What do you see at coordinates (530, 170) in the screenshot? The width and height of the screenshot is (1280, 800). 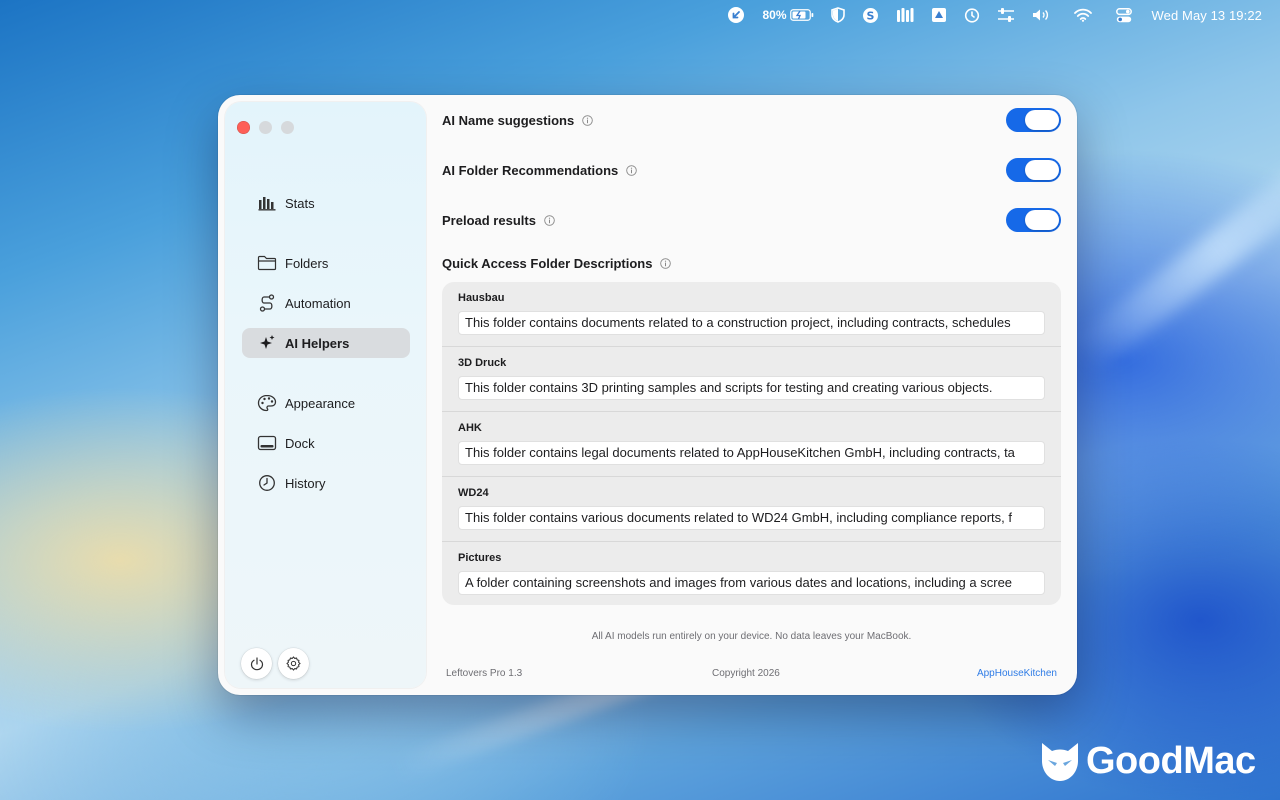 I see `setting-label: AI Folder Recommendations` at bounding box center [530, 170].